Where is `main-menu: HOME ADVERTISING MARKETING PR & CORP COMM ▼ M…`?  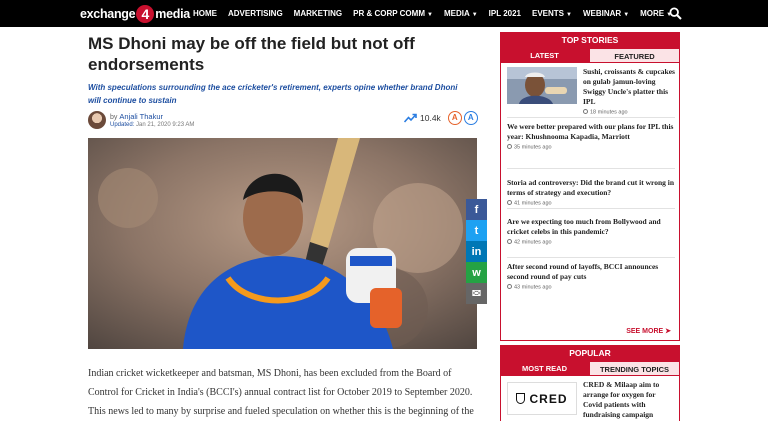 main-menu: HOME ADVERTISING MARKETING PR & CORP COMM ▼ M… is located at coordinates (438, 13).